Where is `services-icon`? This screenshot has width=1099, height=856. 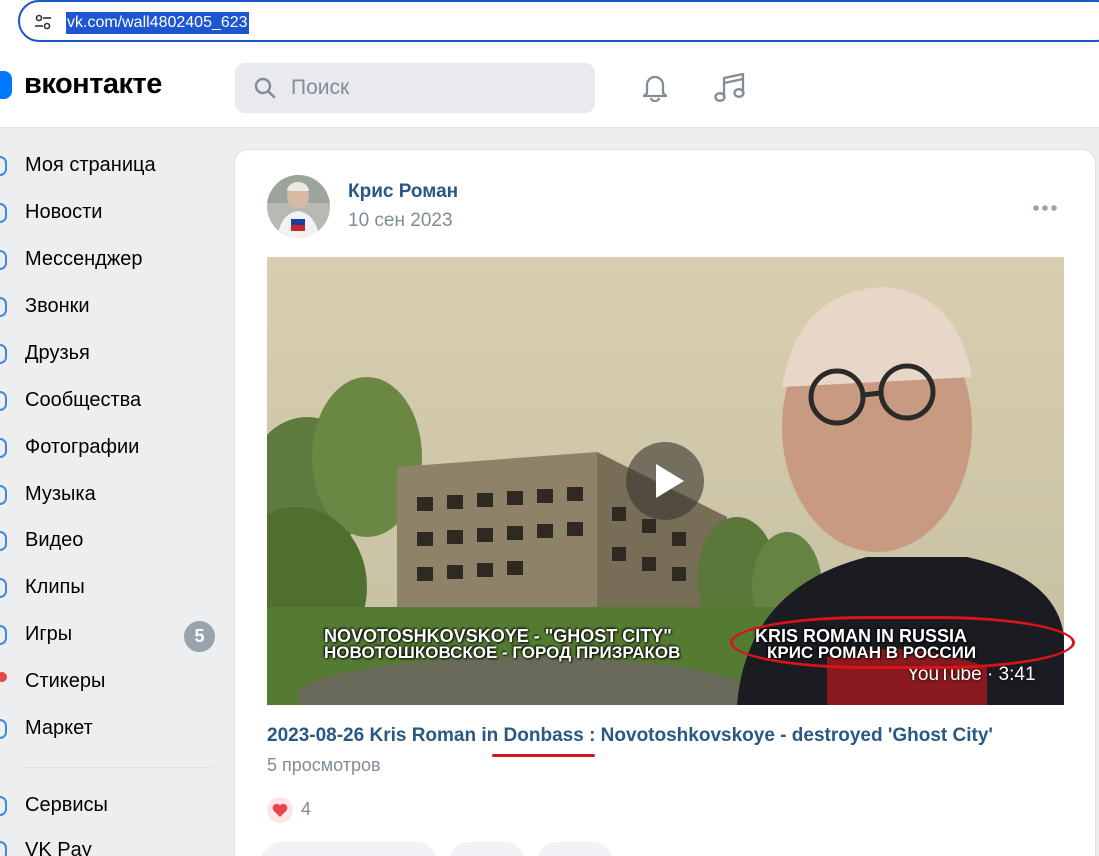
services-icon is located at coordinates (3, 806).